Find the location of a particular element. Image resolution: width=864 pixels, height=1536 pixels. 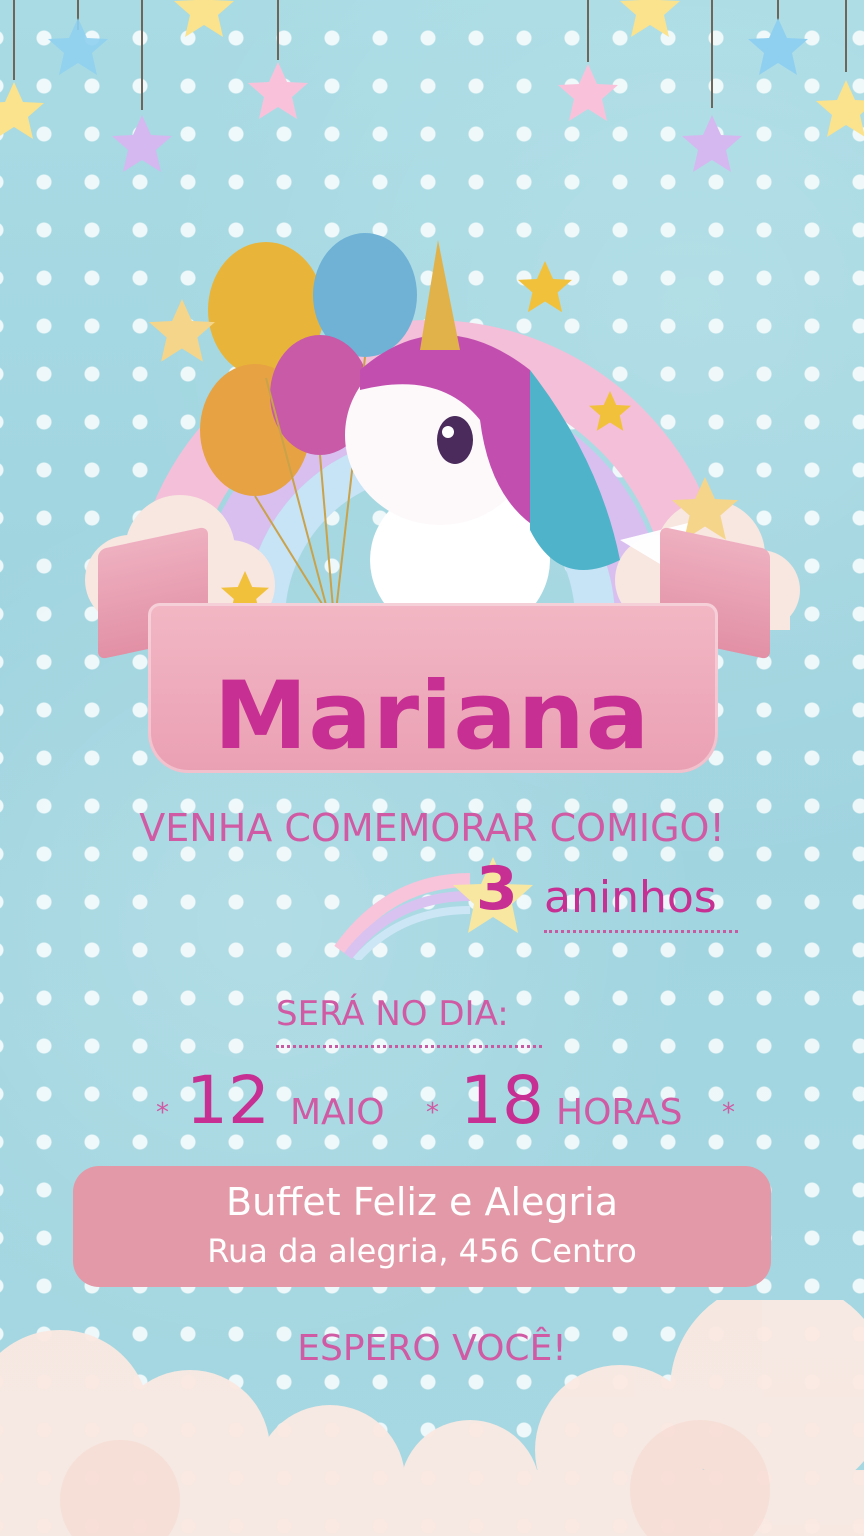

event-month: MAIO is located at coordinates (337, 1112).